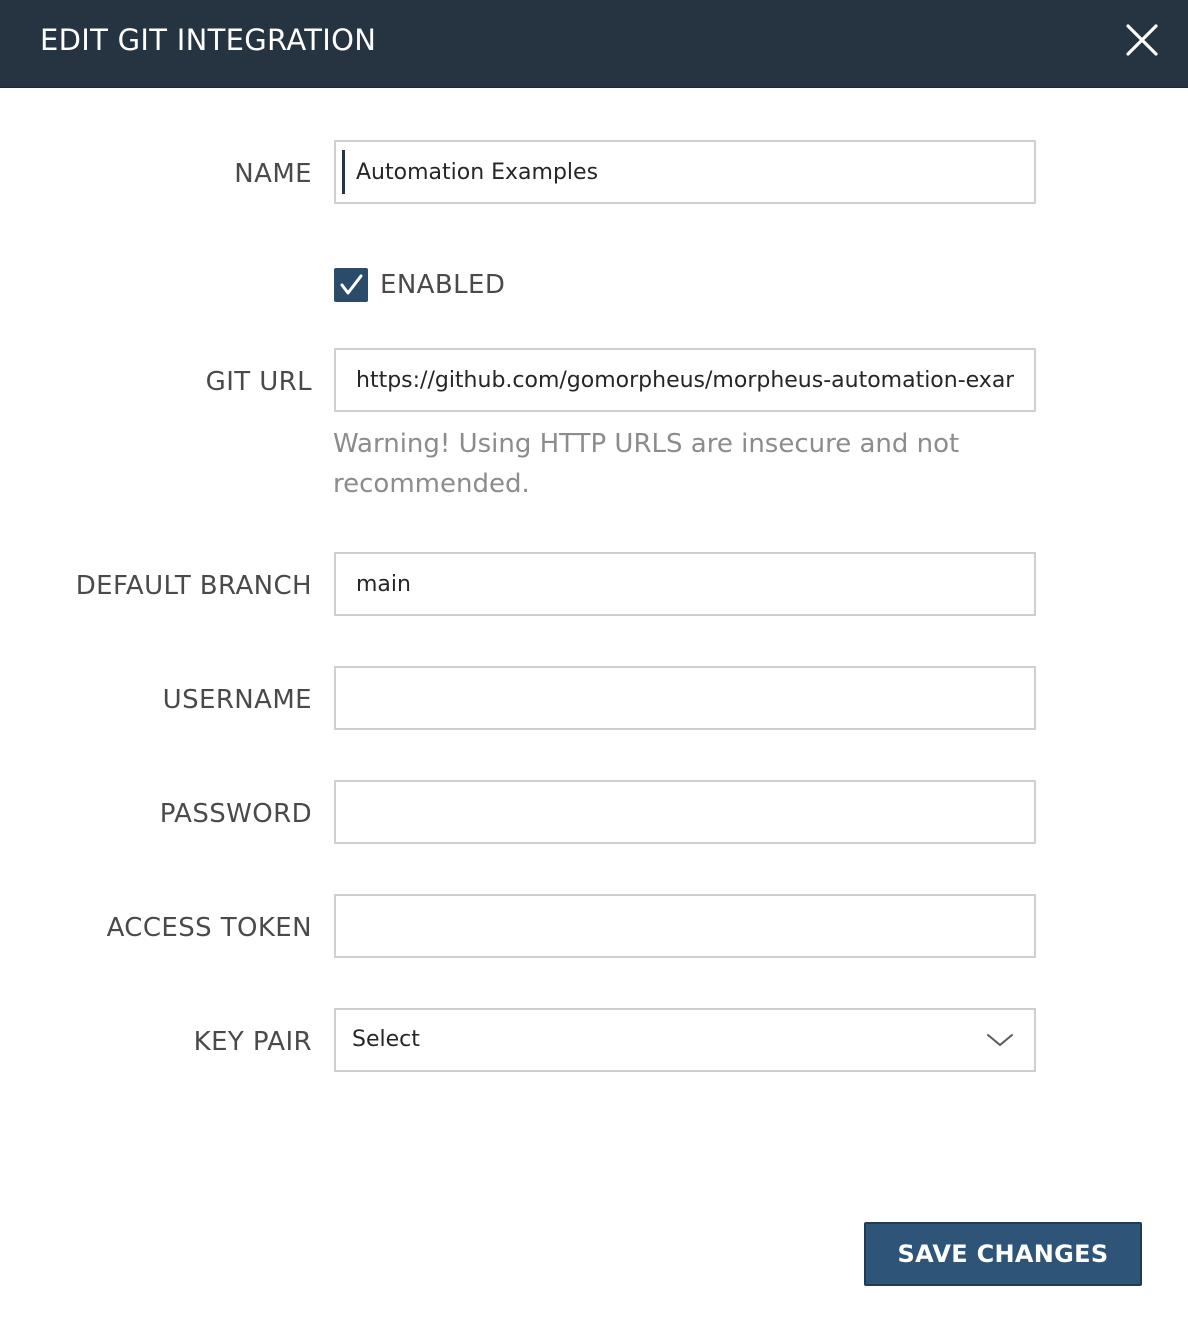 This screenshot has height=1334, width=1188. I want to click on git-url-label: GIT URL, so click(258, 382).